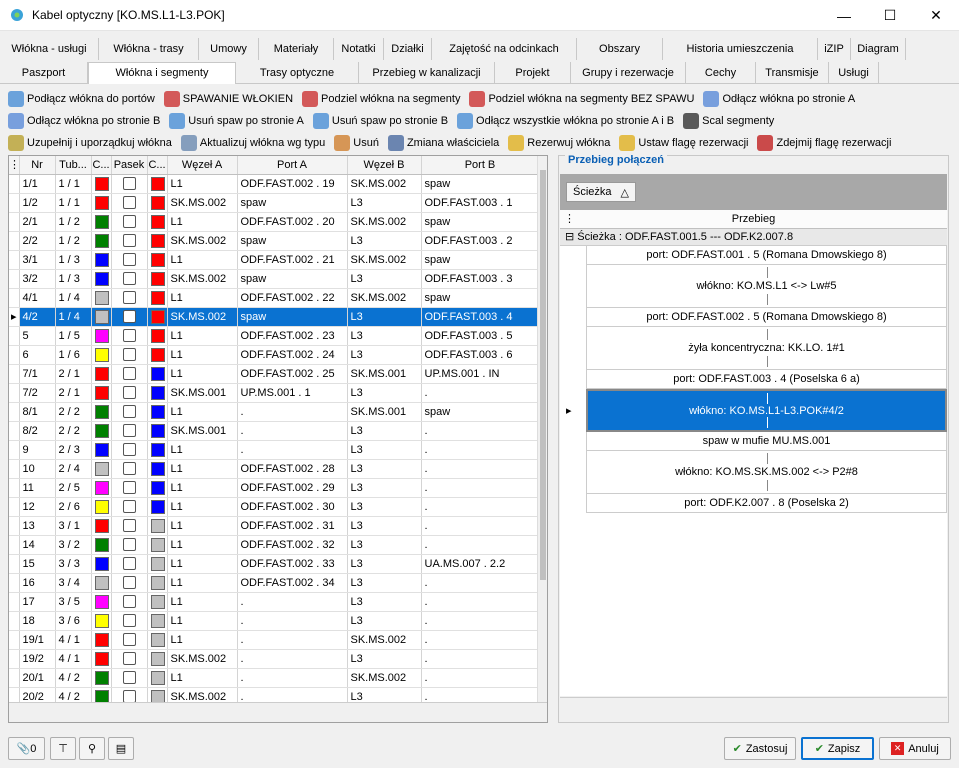 This screenshot has width=959, height=768. What do you see at coordinates (92, 748) in the screenshot?
I see `binoculars-button: ⚲` at bounding box center [92, 748].